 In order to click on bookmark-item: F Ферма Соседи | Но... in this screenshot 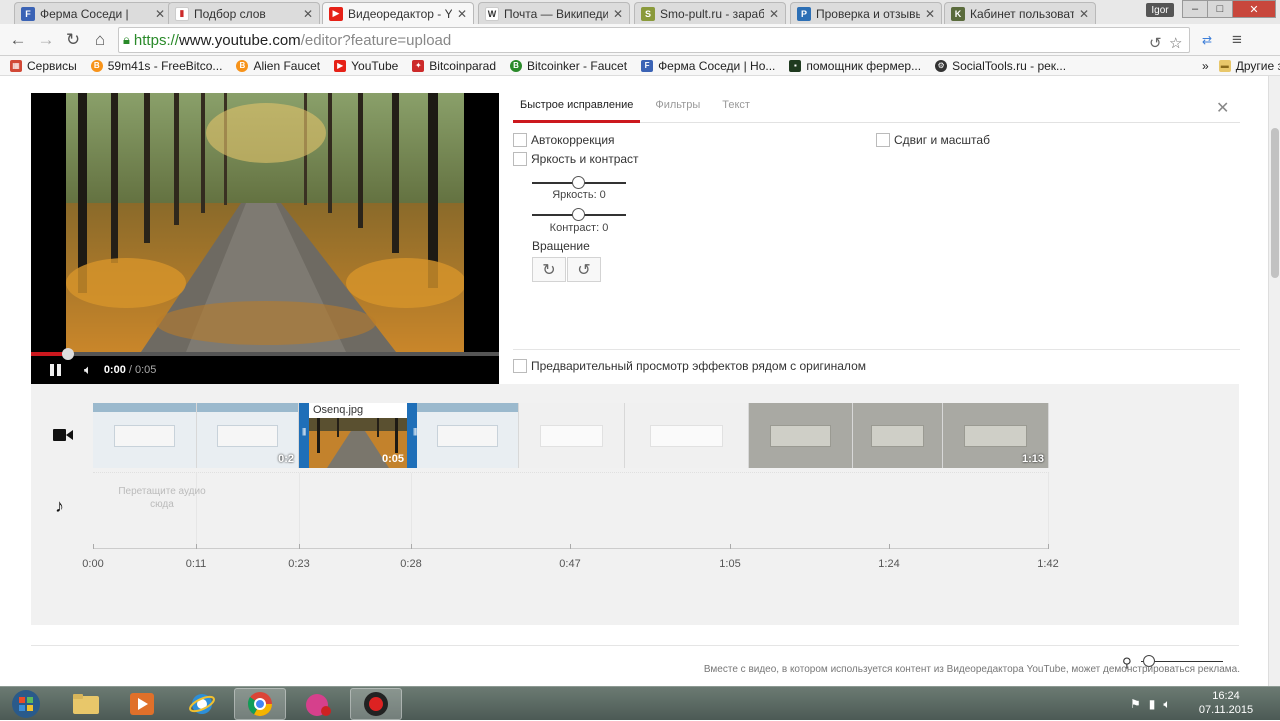, I will do `click(708, 66)`.